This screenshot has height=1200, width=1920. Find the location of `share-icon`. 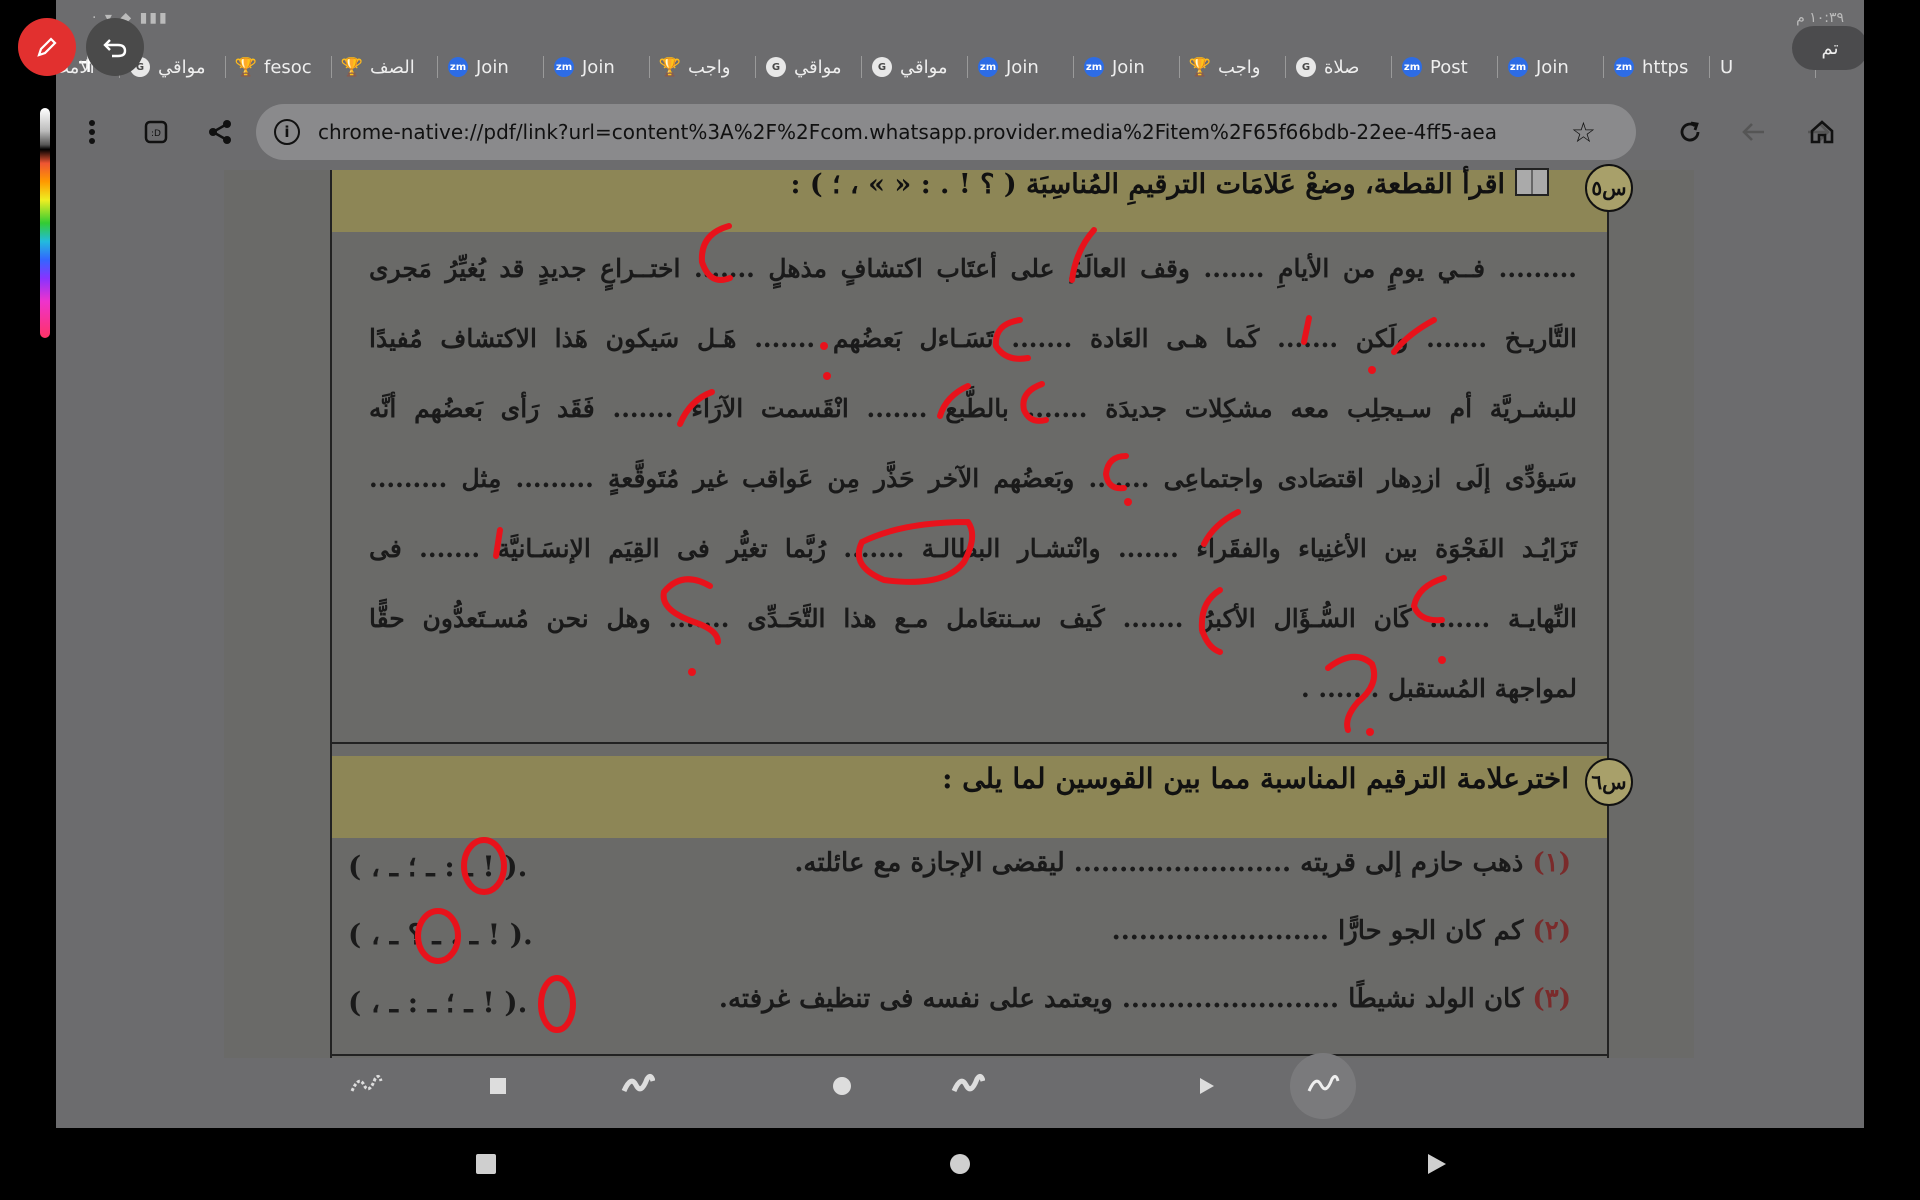

share-icon is located at coordinates (220, 132).